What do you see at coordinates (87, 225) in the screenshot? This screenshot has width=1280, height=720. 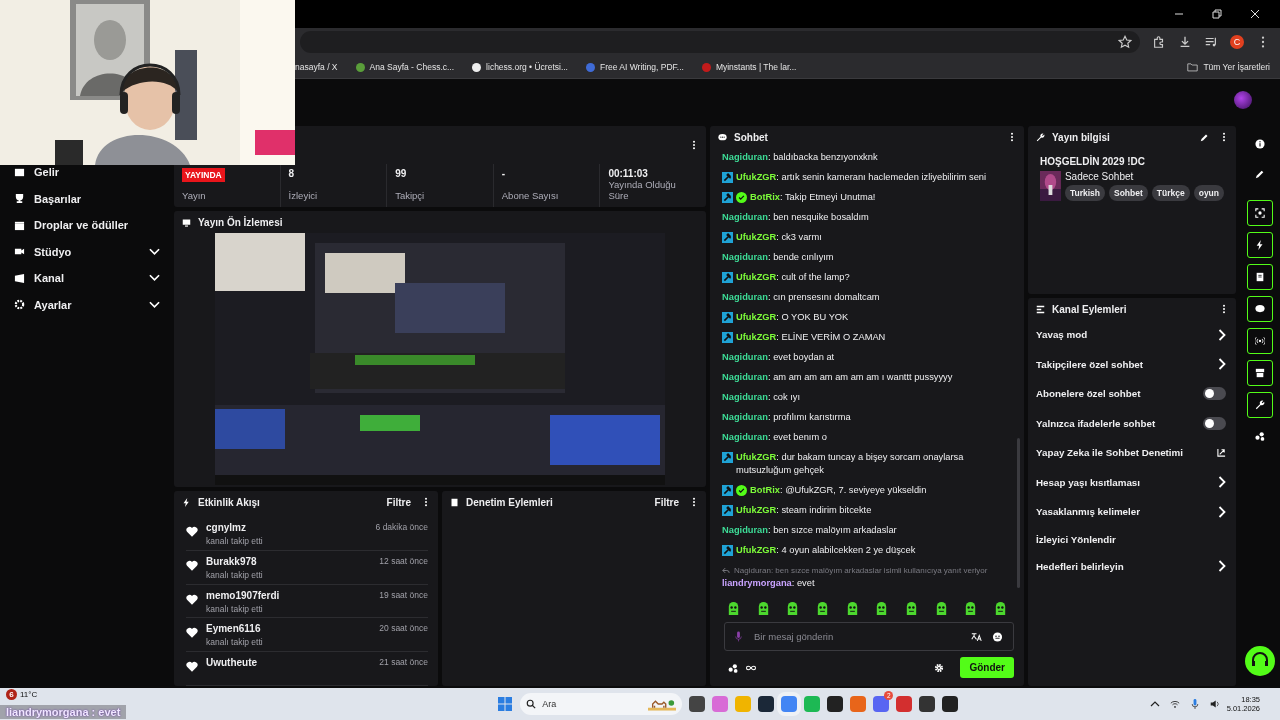 I see `sidebar-item: Droplar ve ödüller` at bounding box center [87, 225].